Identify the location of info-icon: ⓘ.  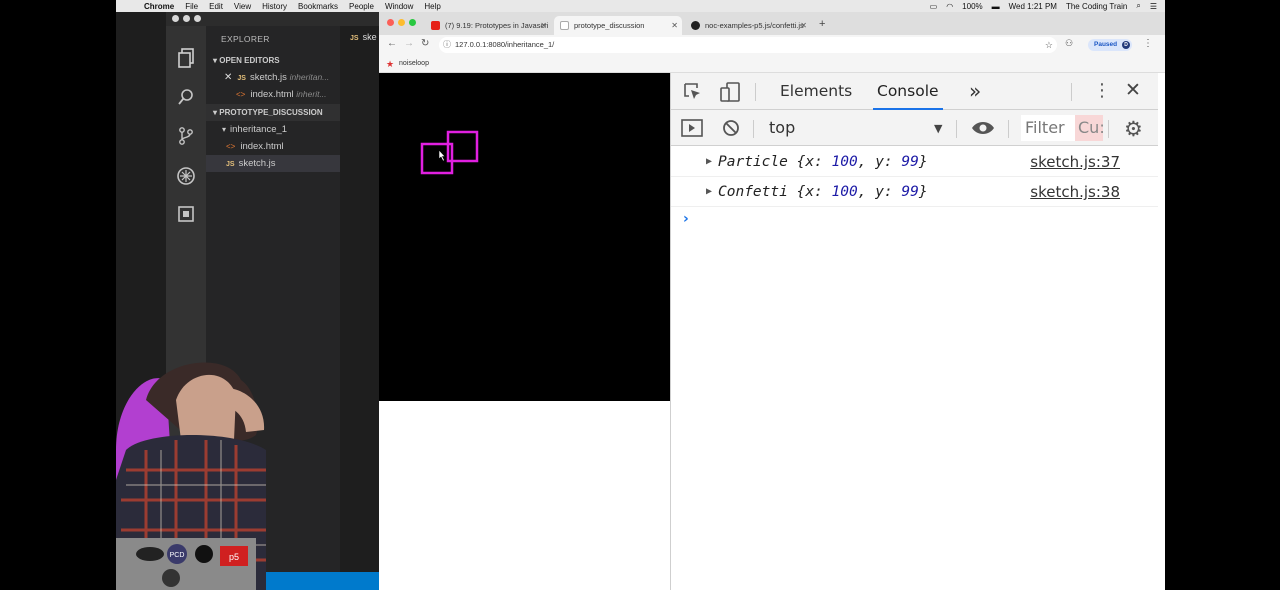
(447, 45).